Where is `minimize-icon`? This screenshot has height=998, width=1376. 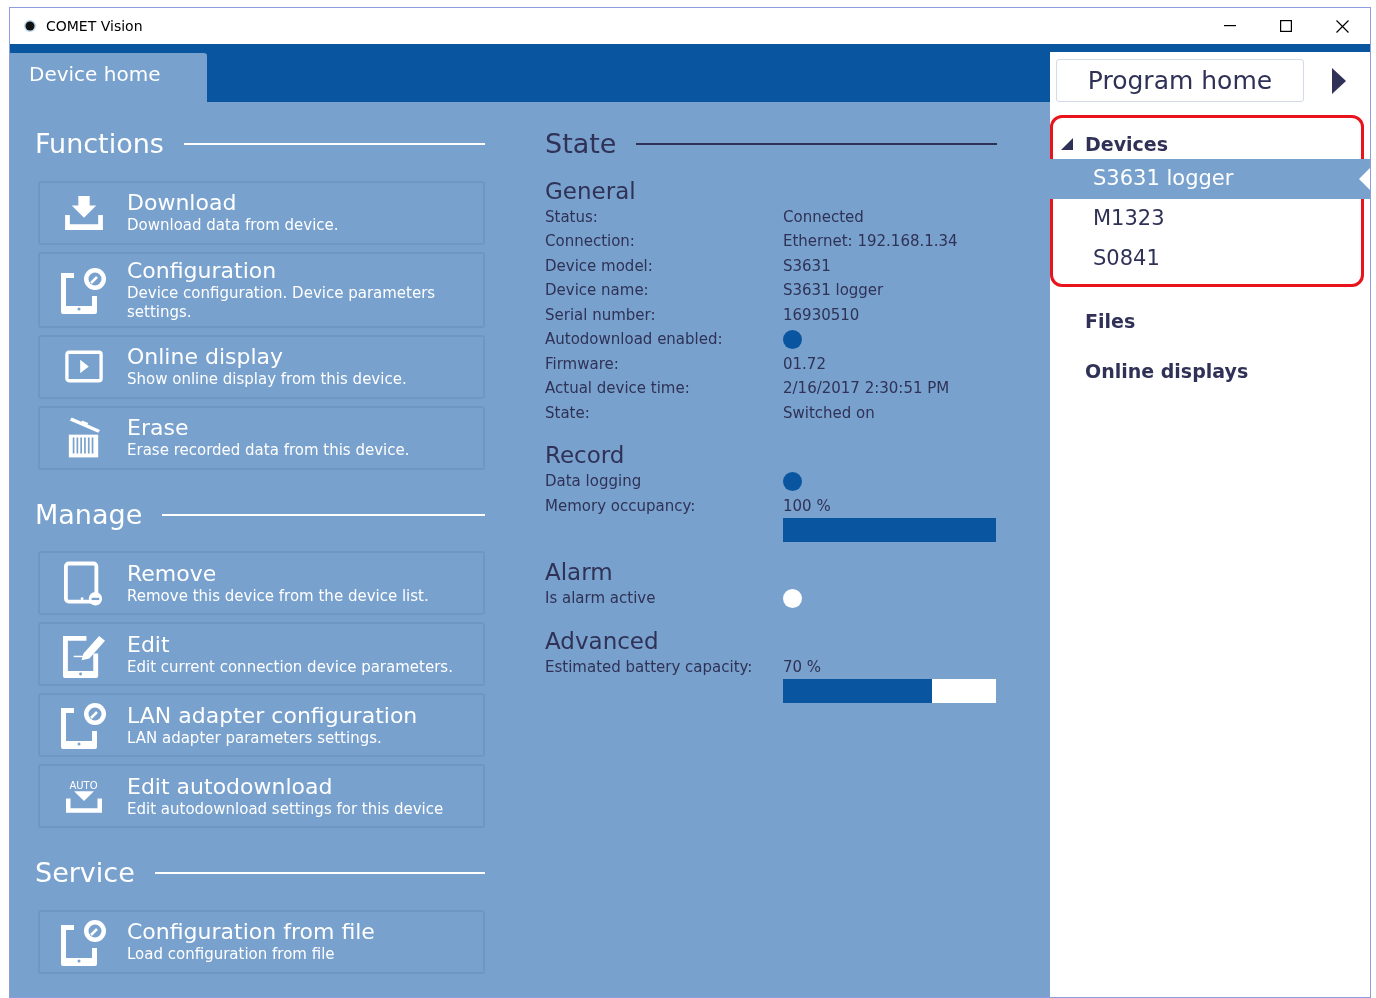
minimize-icon is located at coordinates (1230, 26).